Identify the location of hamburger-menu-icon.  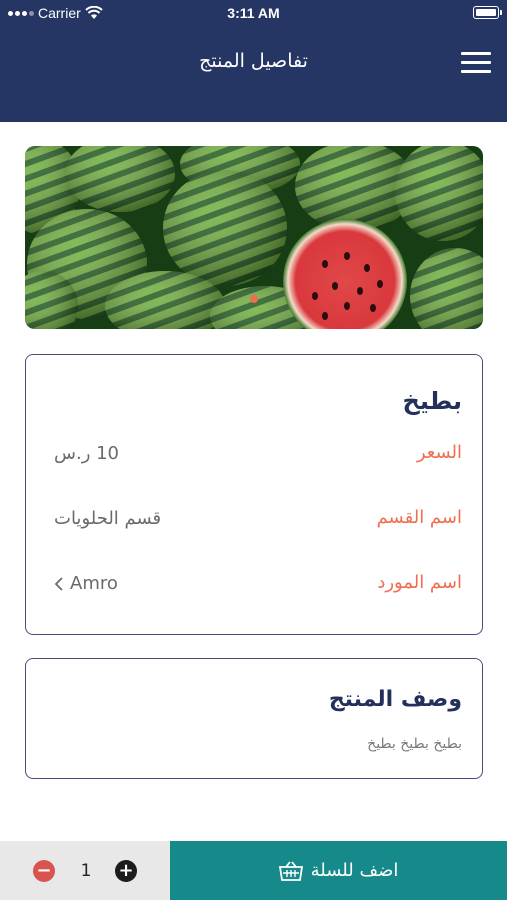
(476, 63).